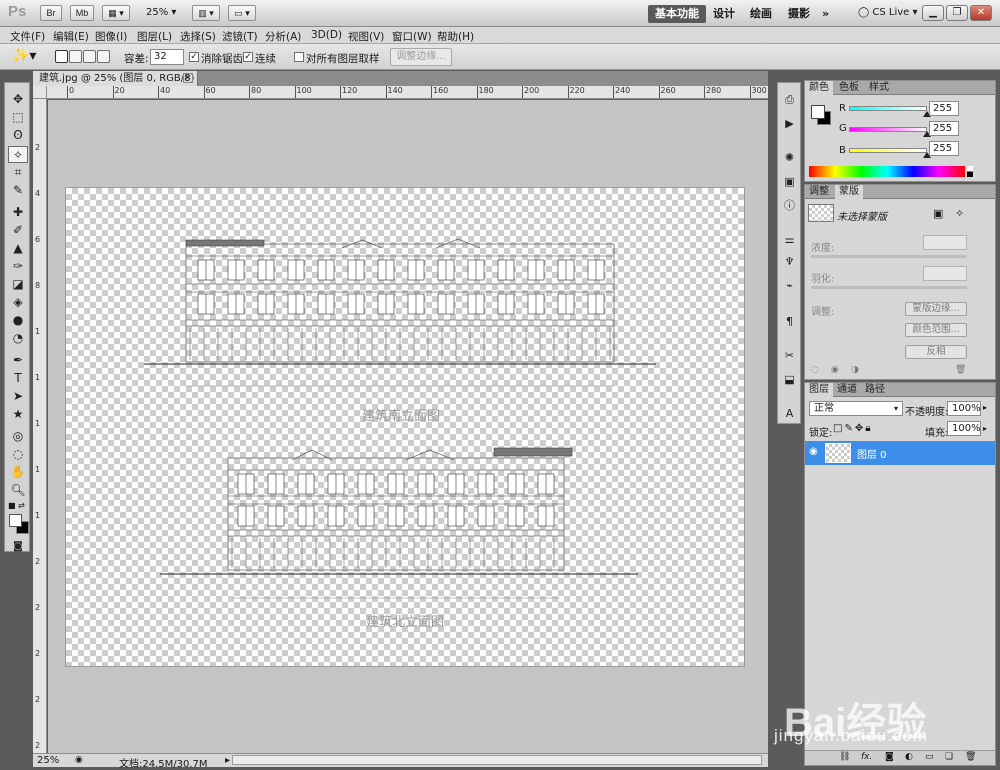 Image resolution: width=1000 pixels, height=770 pixels. What do you see at coordinates (789, 413) in the screenshot?
I see `character-panel-icon: A` at bounding box center [789, 413].